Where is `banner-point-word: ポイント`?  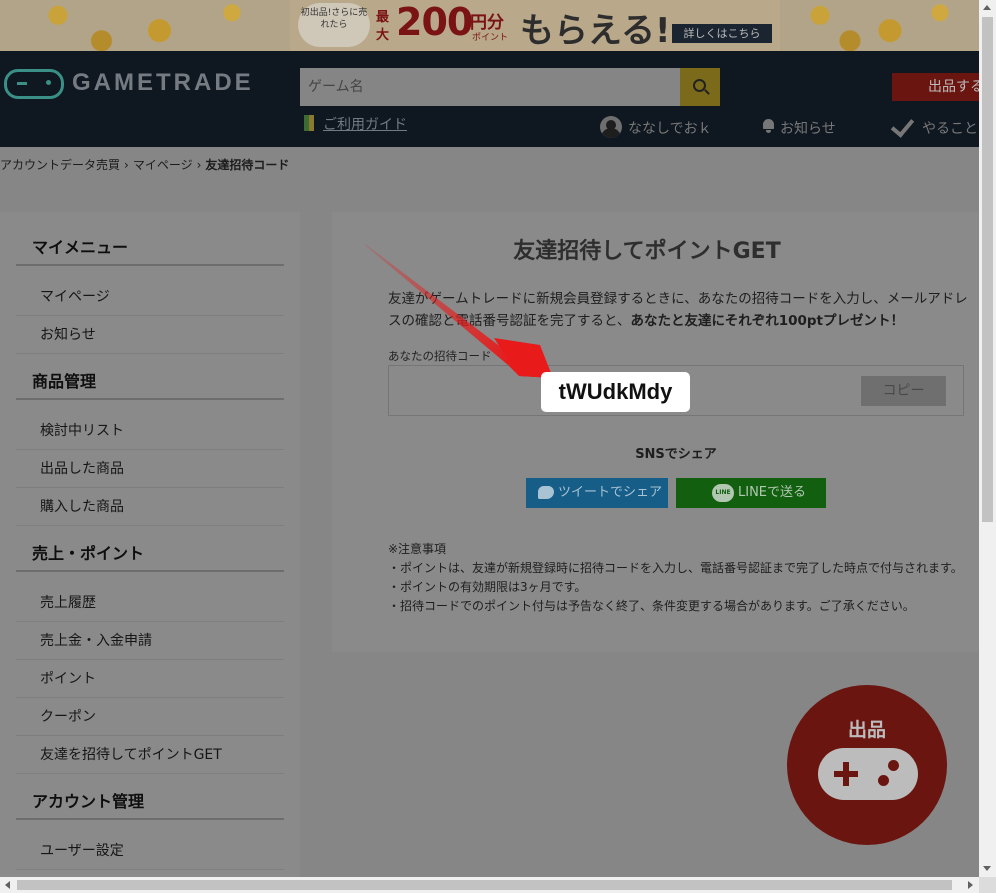
banner-point-word: ポイント is located at coordinates (490, 38).